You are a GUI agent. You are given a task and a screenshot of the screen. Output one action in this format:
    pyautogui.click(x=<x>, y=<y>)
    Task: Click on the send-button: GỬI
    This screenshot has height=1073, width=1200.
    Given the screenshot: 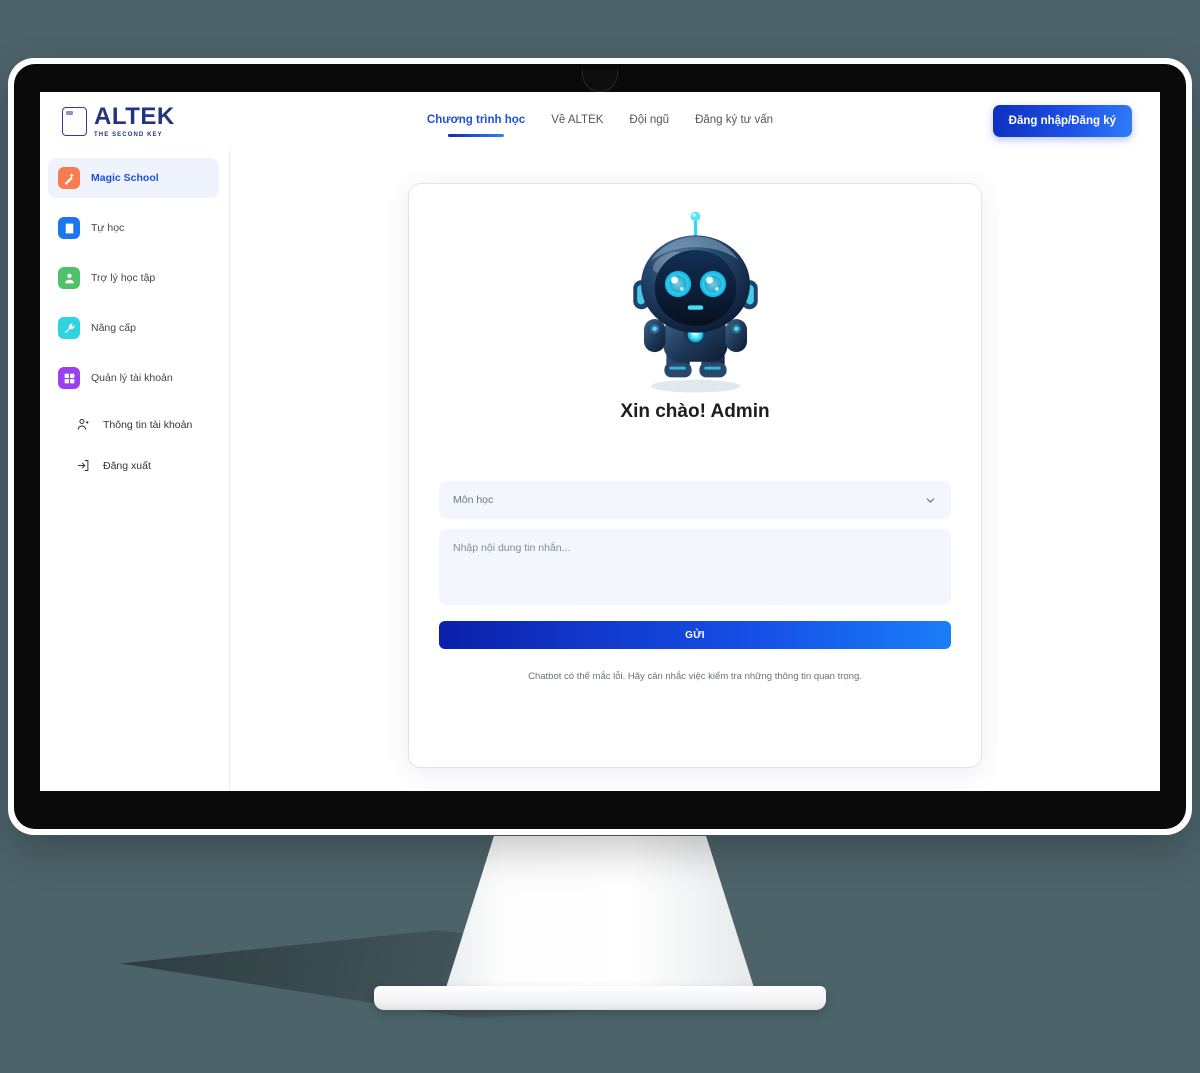 What is the action you would take?
    pyautogui.click(x=695, y=635)
    